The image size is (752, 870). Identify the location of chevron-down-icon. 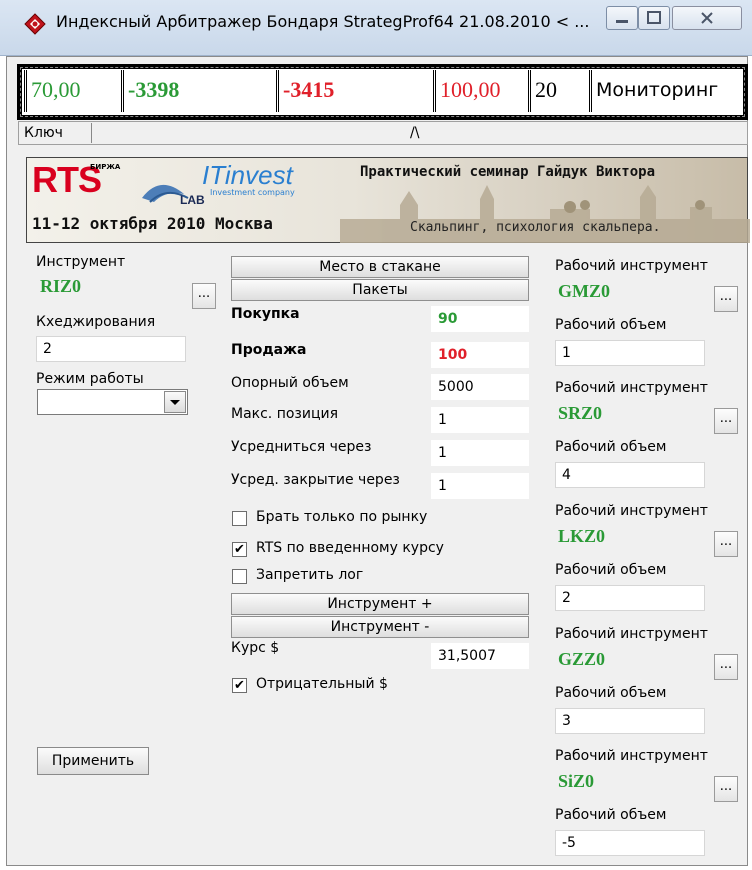
(175, 402).